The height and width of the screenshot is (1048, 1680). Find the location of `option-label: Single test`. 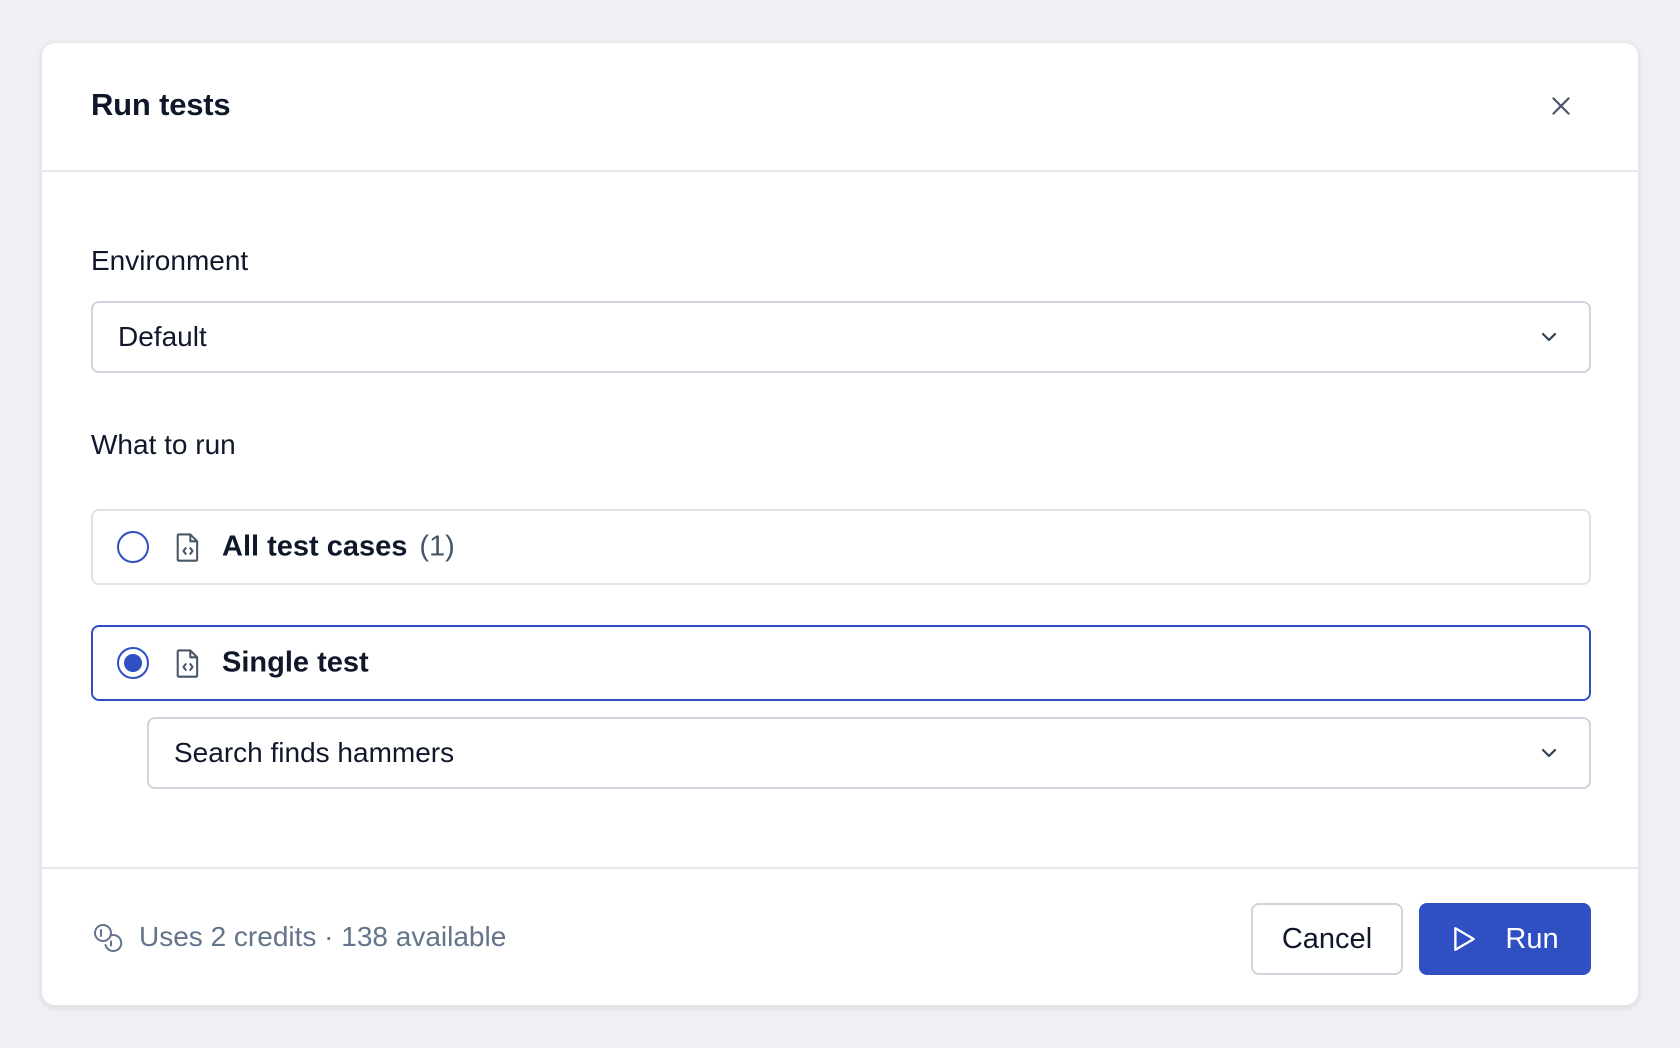

option-label: Single test is located at coordinates (295, 662).